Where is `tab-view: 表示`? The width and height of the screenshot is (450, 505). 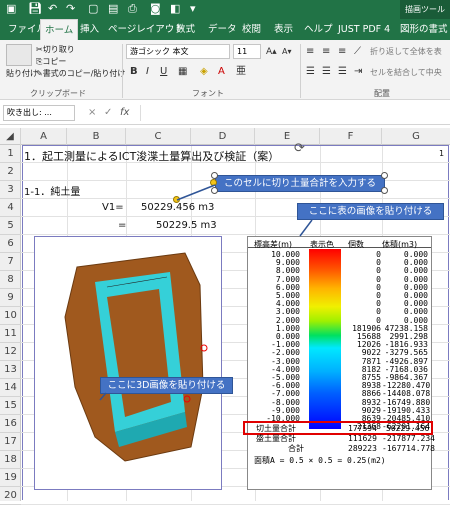 tab-view: 表示 is located at coordinates (283, 29).